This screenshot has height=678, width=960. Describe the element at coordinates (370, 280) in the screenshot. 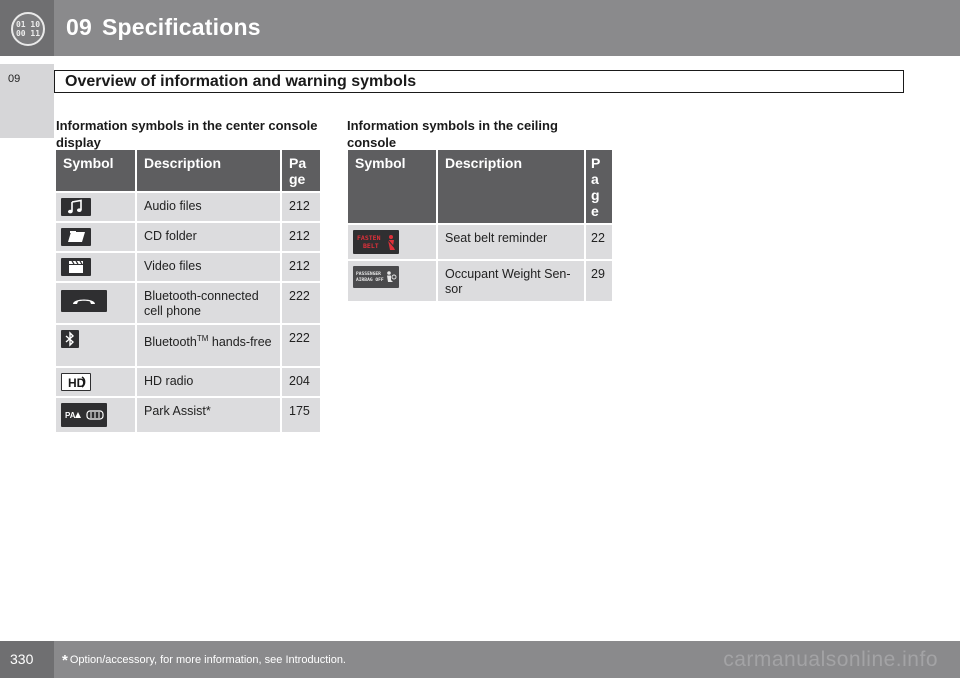

I see `airbag-text-2: AIRBAG OFF` at that location.